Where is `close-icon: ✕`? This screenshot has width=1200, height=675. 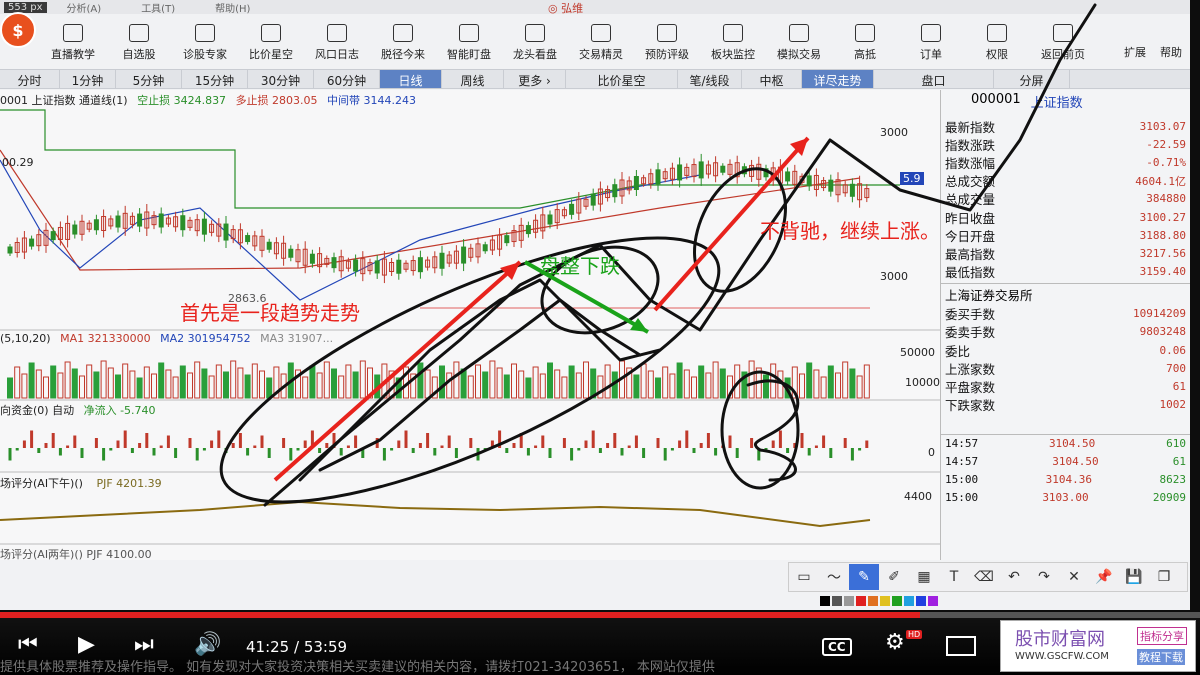
close-icon: ✕ is located at coordinates (1074, 577).